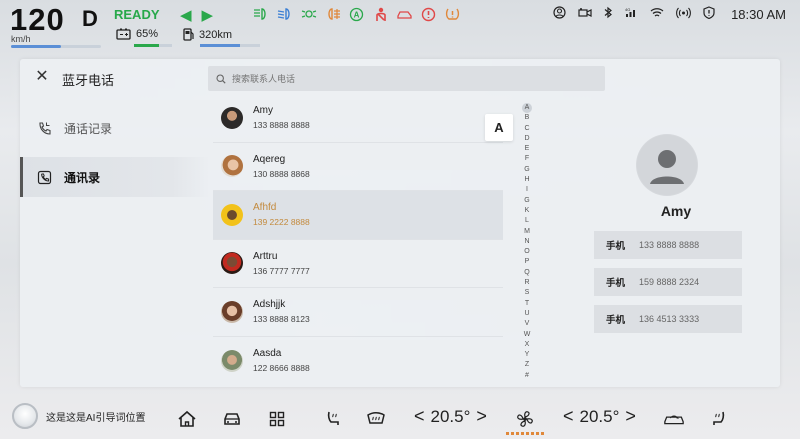 Image resolution: width=800 pixels, height=439 pixels. Describe the element at coordinates (265, 208) in the screenshot. I see `contact-name: Afhfd` at that location.